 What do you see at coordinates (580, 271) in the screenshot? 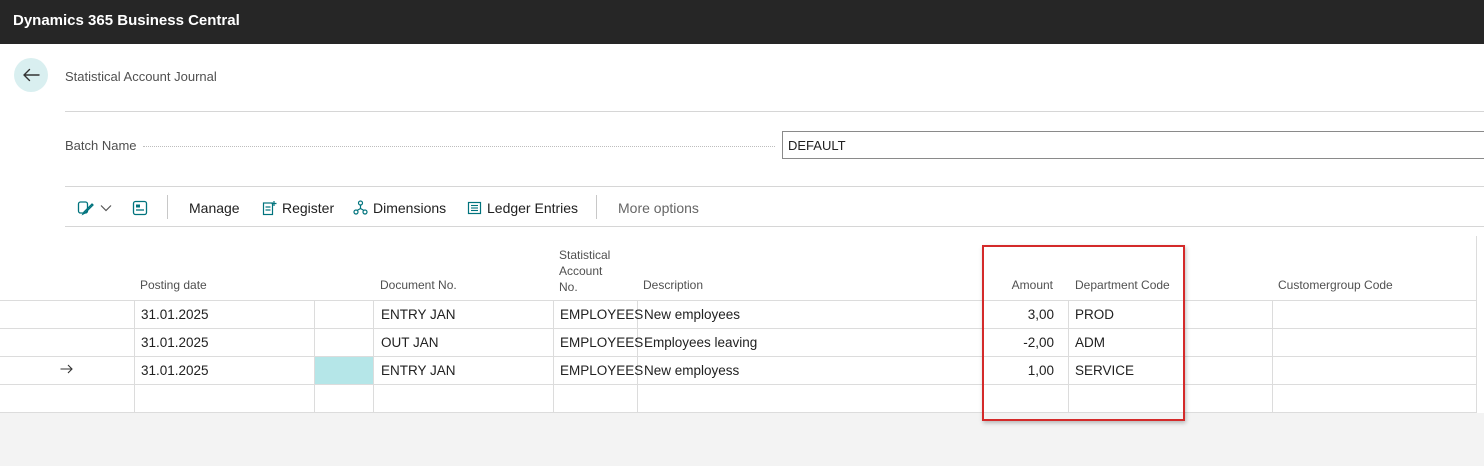
I see `column-header-statistical-account-no: Account` at bounding box center [580, 271].